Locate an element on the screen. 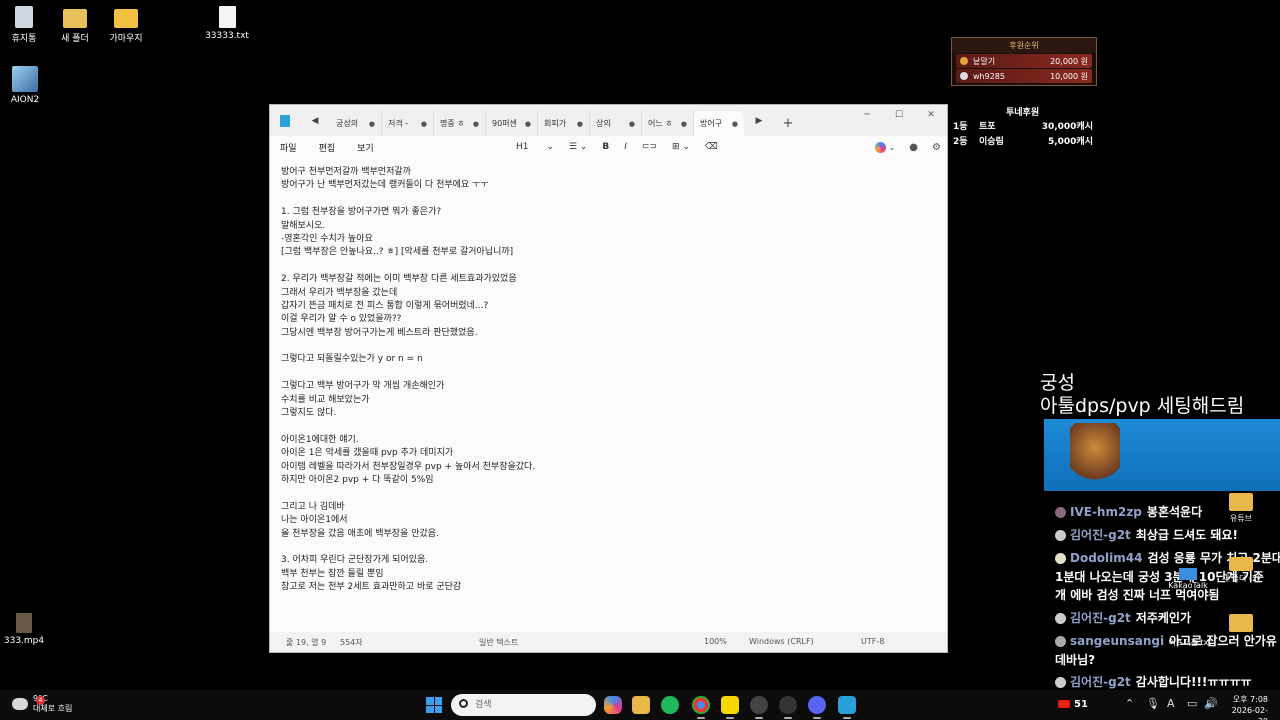 The width and height of the screenshot is (1280, 720). tab-label: 90퍼센 is located at coordinates (504, 123).